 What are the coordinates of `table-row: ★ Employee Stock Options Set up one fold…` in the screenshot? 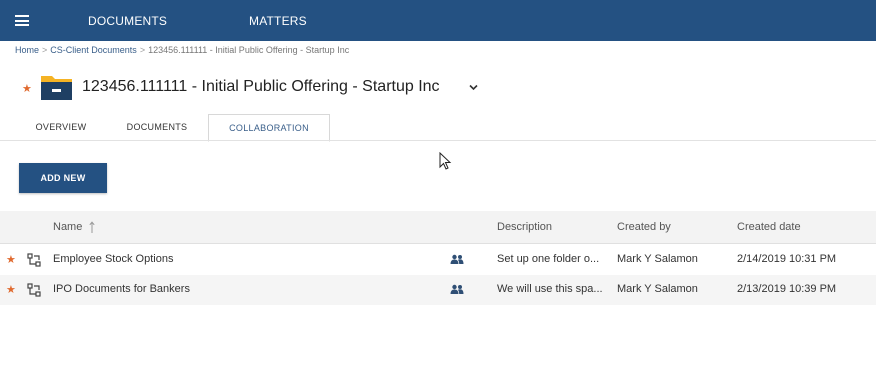 It's located at (438, 260).